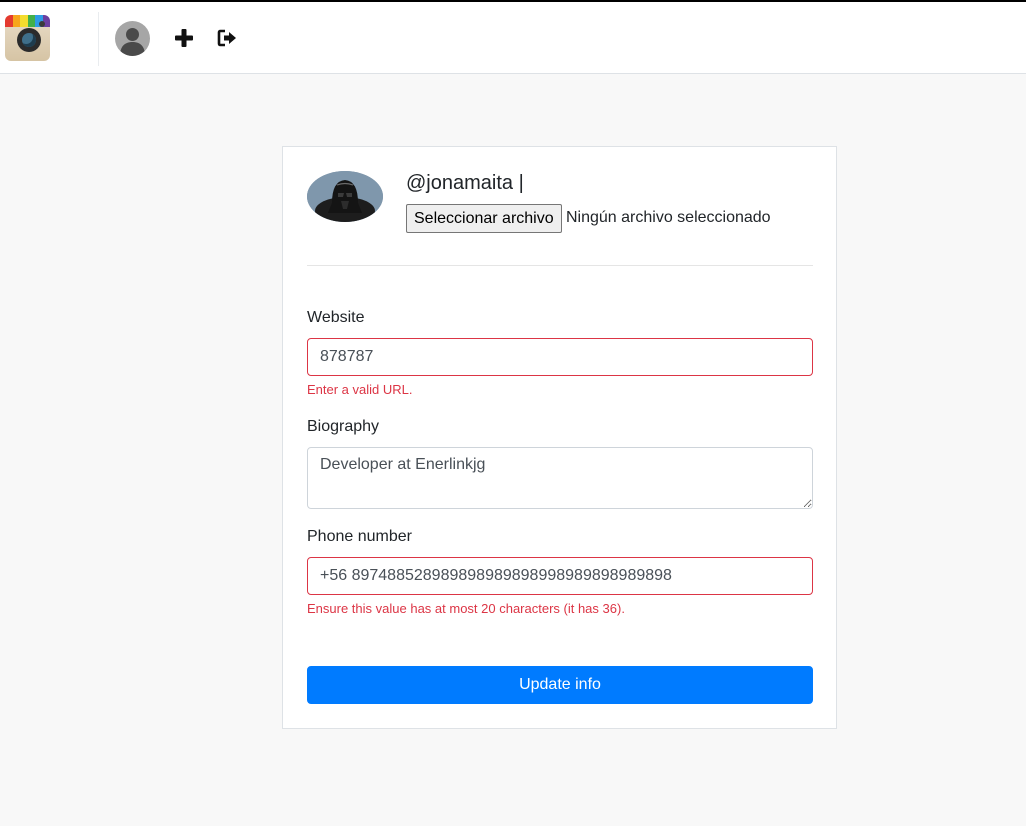 The height and width of the screenshot is (826, 1026). I want to click on website-input, so click(560, 357).